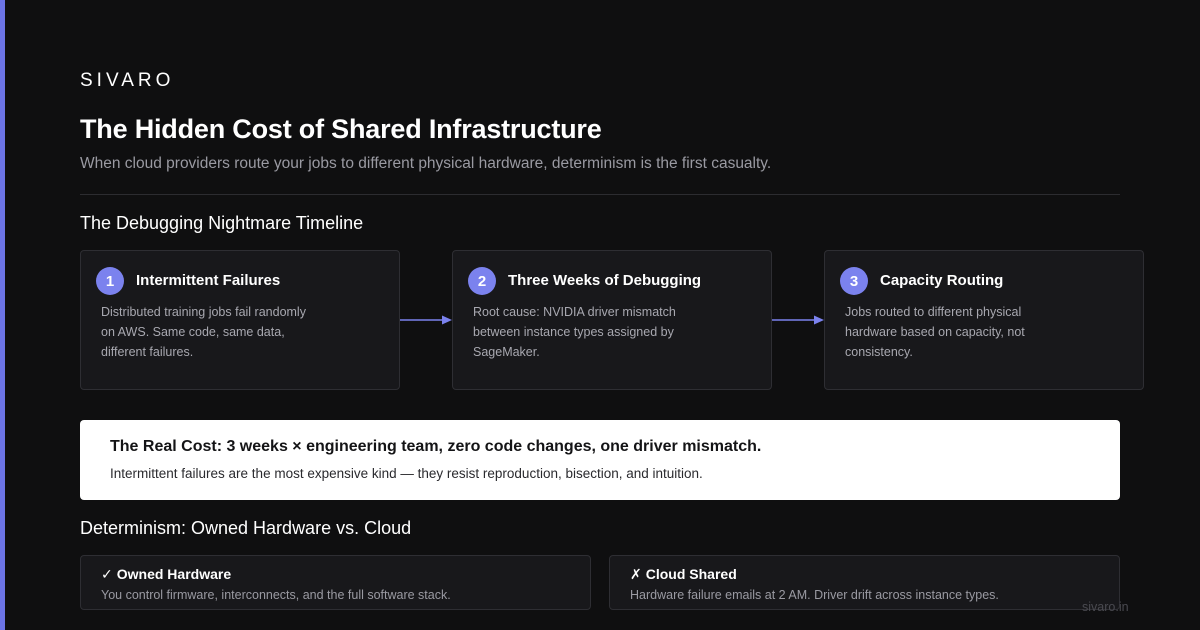 The height and width of the screenshot is (630, 1200). I want to click on comparison-title: Determinism: Owned Hardware vs. Cloud, so click(246, 528).